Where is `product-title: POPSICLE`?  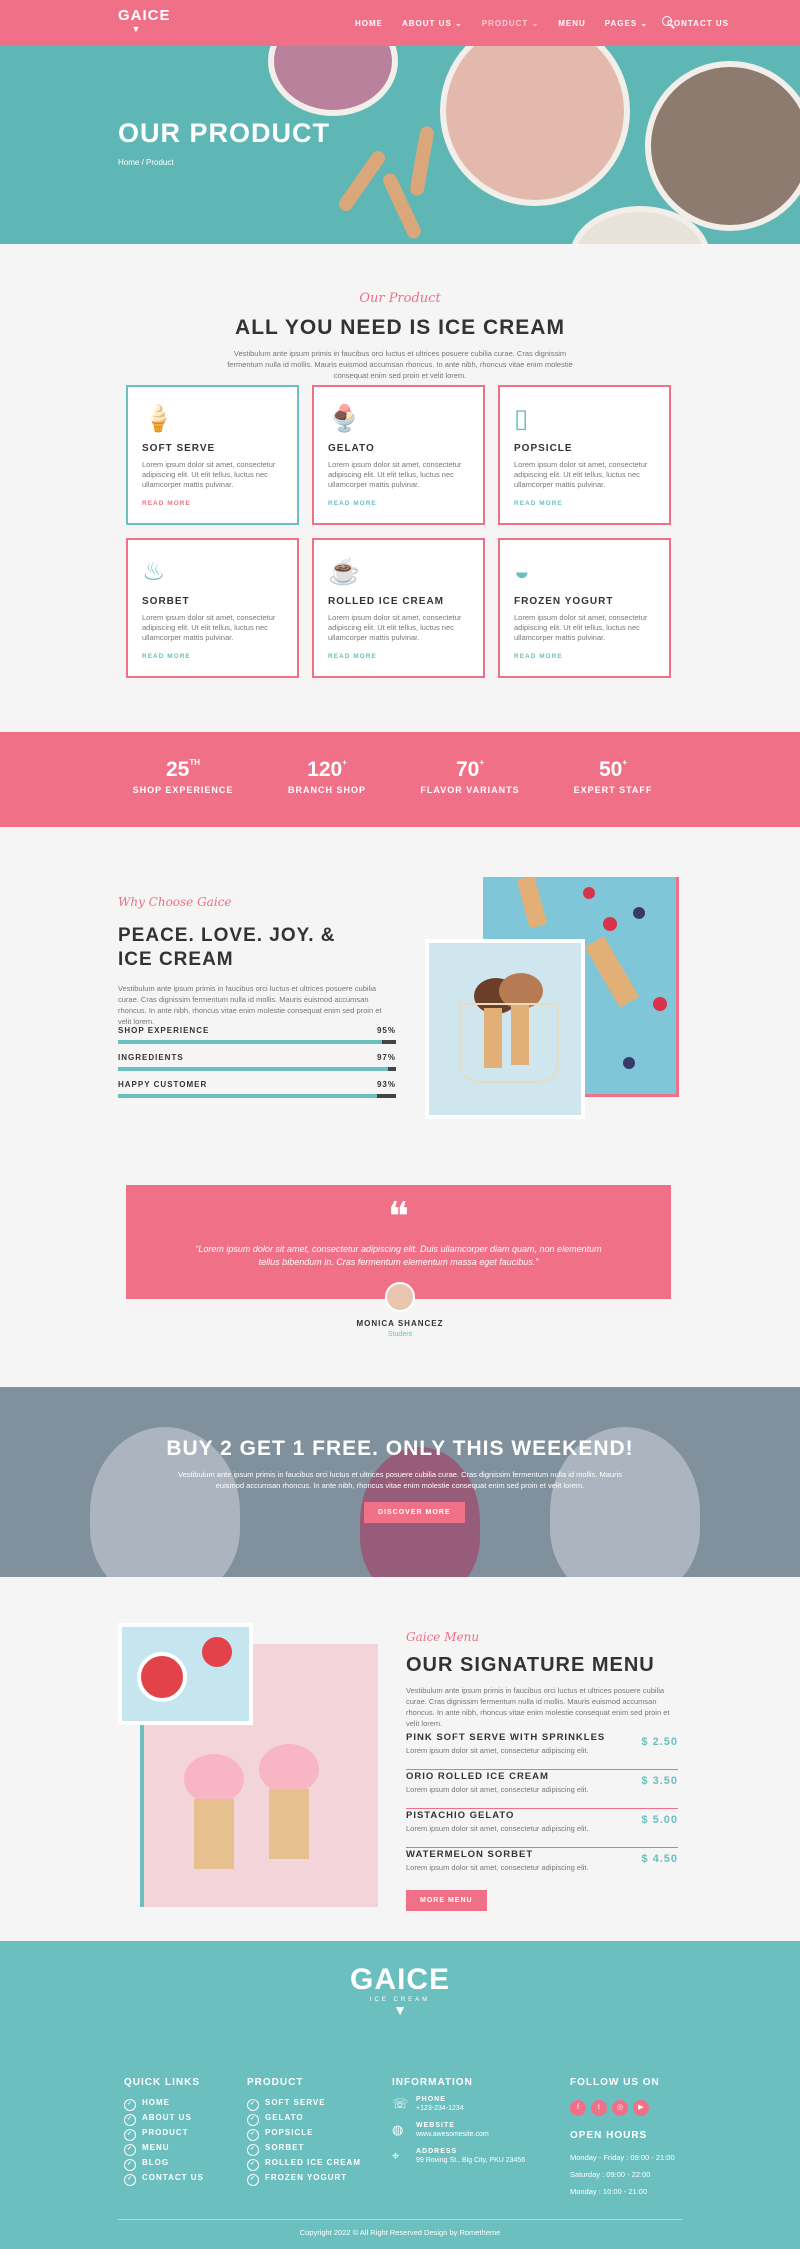 product-title: POPSICLE is located at coordinates (543, 448).